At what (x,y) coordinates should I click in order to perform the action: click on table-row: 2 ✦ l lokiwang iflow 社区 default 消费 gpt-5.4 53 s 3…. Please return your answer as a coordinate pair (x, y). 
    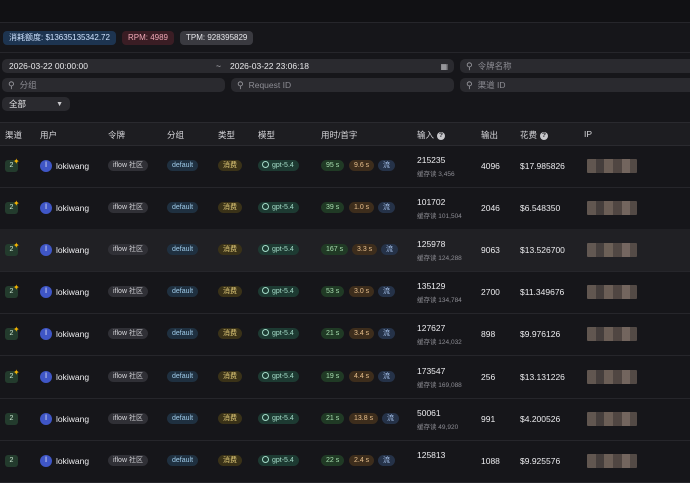
    Looking at the image, I should click on (345, 292).